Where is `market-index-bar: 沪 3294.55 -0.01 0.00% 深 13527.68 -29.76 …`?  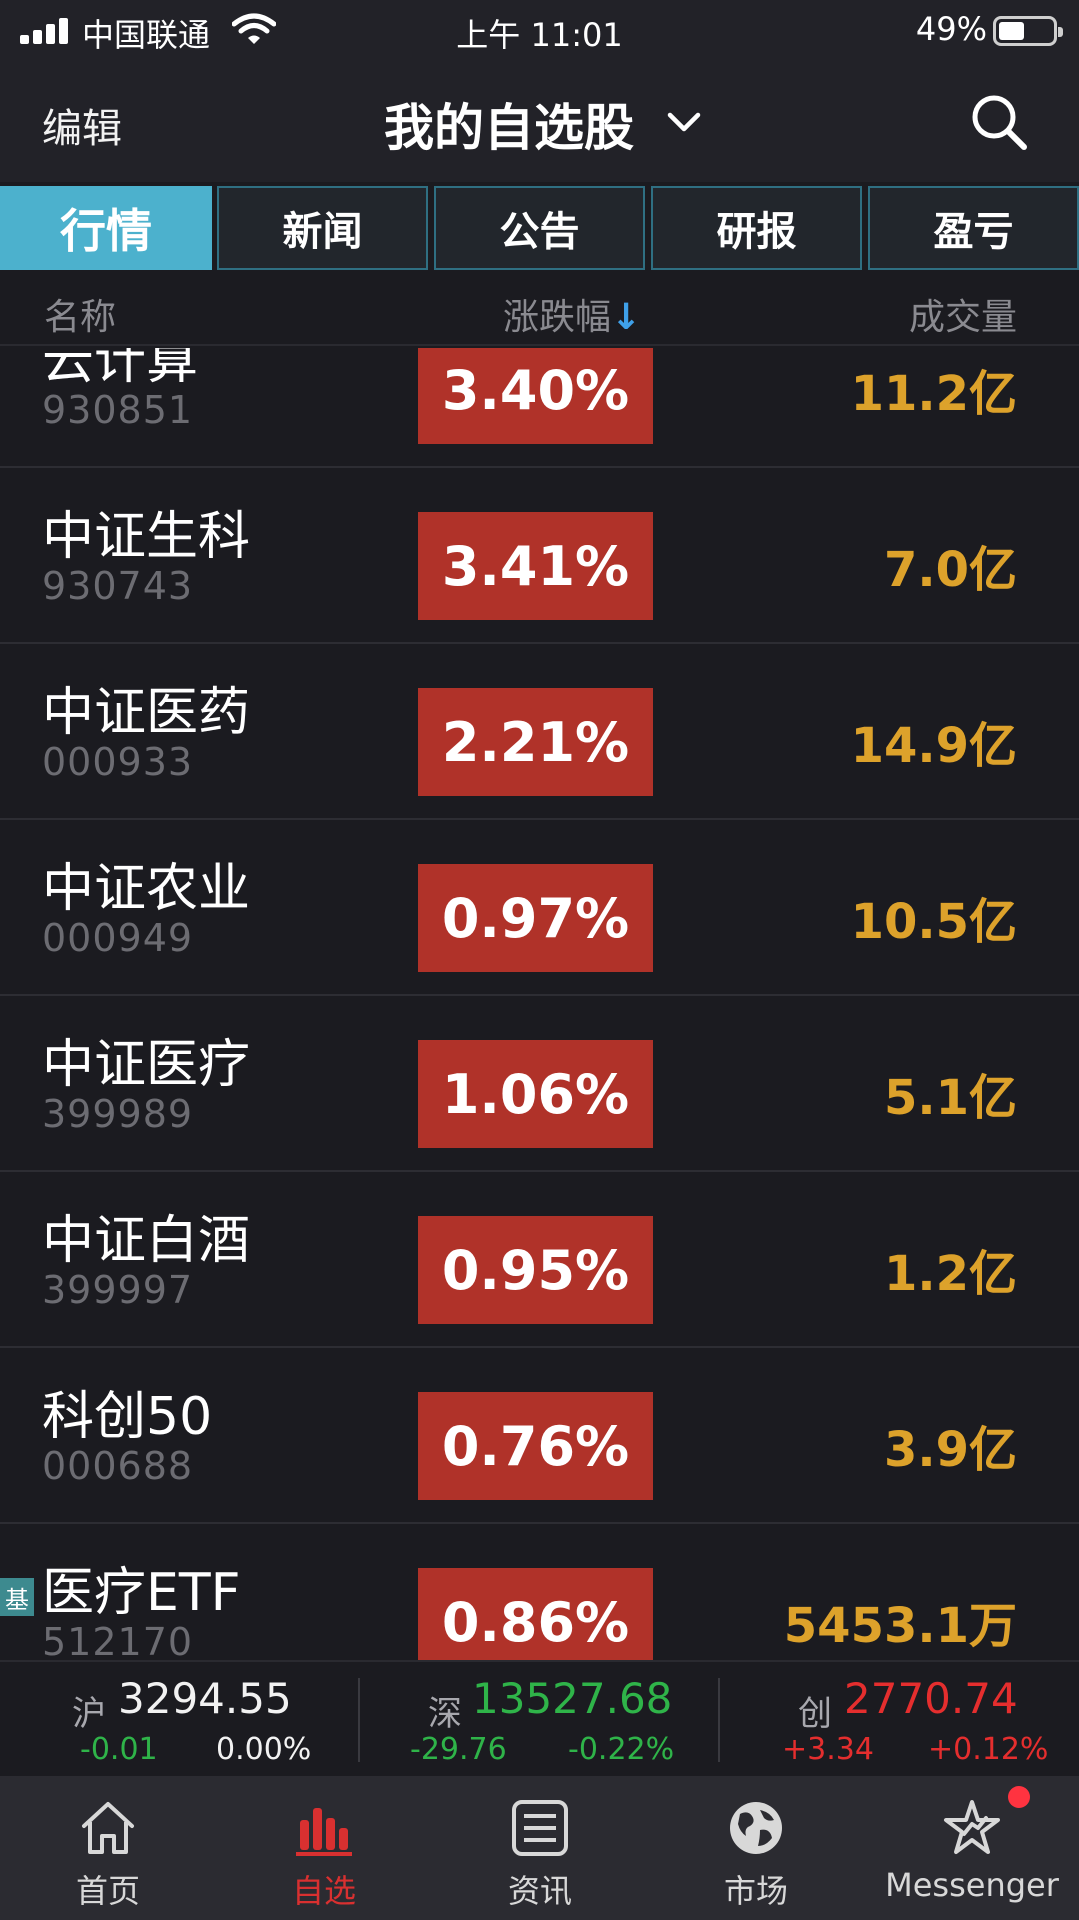
market-index-bar: 沪 3294.55 -0.01 0.00% 深 13527.68 -29.76 … is located at coordinates (539, 1718).